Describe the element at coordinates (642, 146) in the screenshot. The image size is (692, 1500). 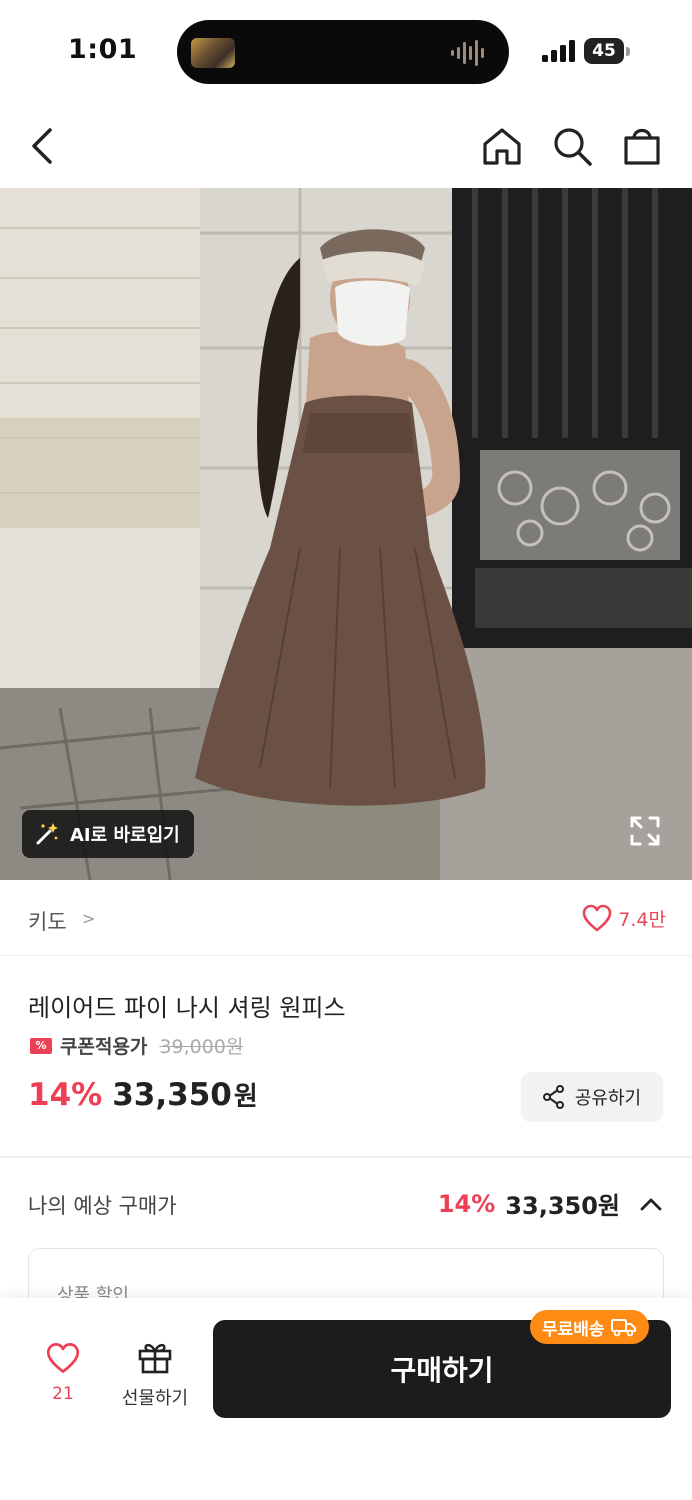
I see `shopping-bag-icon` at that location.